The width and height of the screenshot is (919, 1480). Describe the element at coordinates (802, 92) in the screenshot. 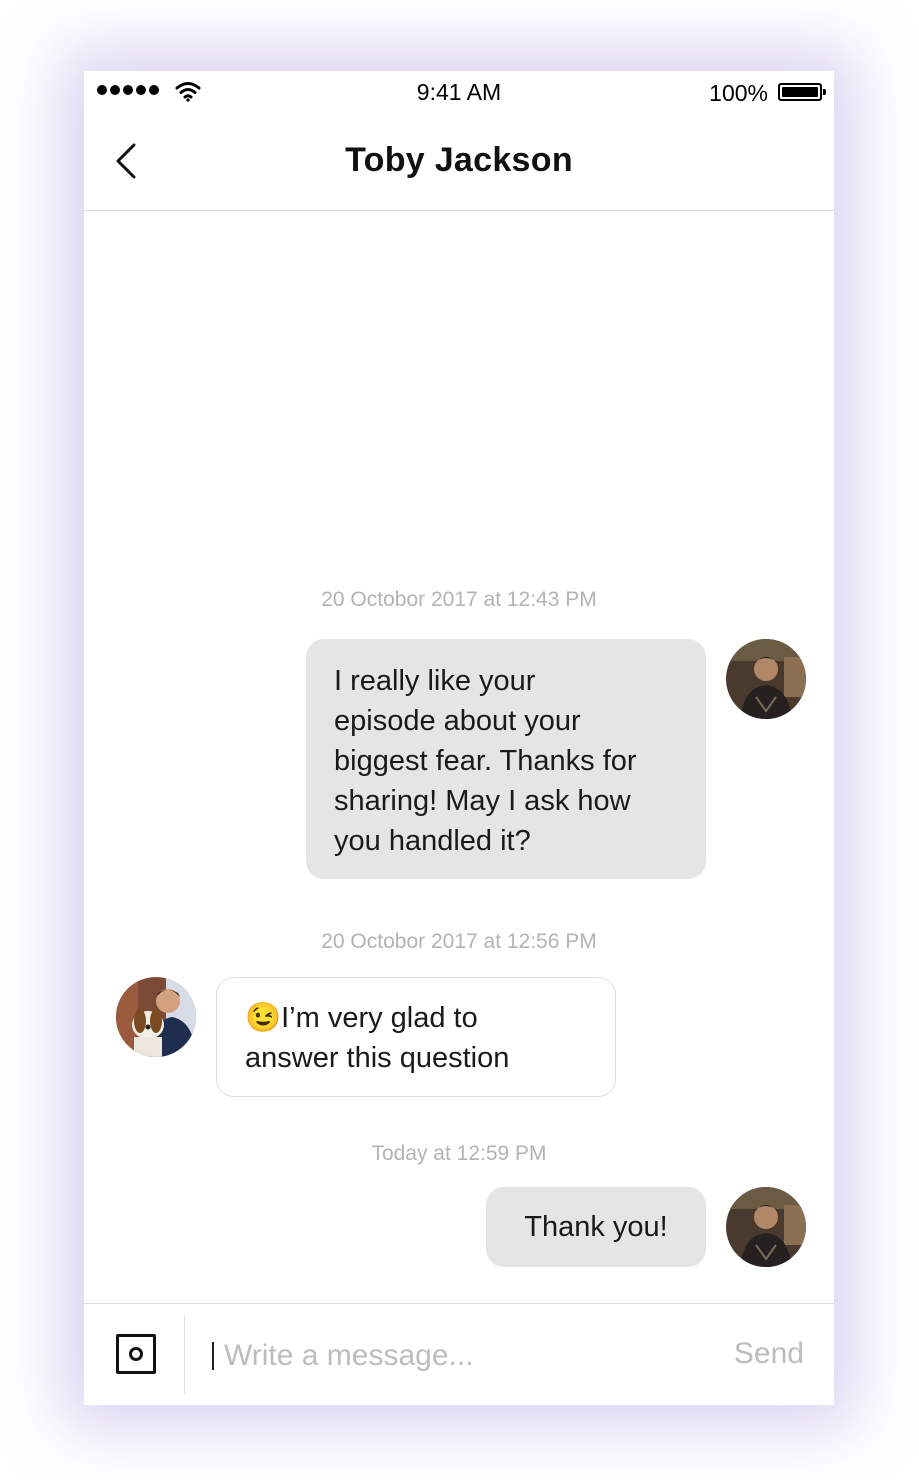

I see `battery-icon` at that location.